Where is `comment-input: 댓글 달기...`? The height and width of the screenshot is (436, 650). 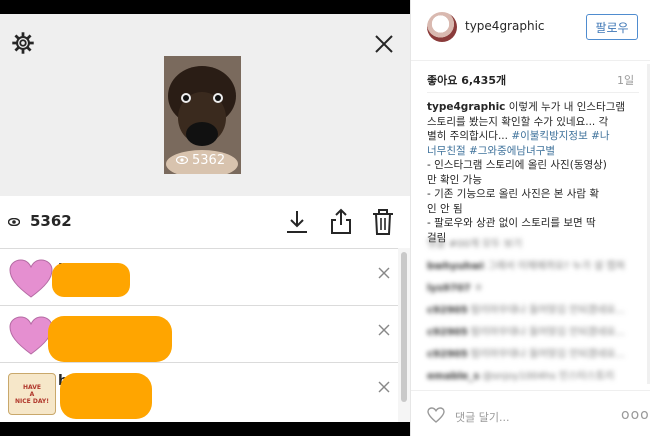
comment-input: 댓글 달기... is located at coordinates (482, 417).